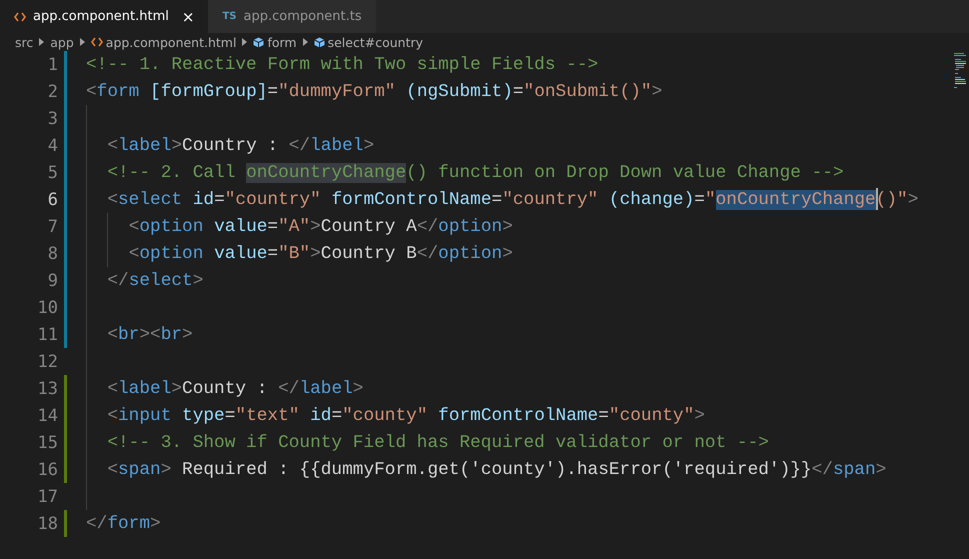  Describe the element at coordinates (47, 308) in the screenshot. I see `line-number: 10` at that location.